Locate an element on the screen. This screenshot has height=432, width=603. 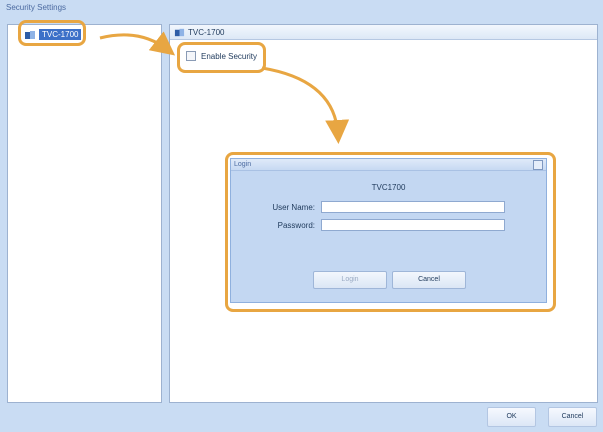
enable-security-option: Enable Security is located at coordinates (221, 56).